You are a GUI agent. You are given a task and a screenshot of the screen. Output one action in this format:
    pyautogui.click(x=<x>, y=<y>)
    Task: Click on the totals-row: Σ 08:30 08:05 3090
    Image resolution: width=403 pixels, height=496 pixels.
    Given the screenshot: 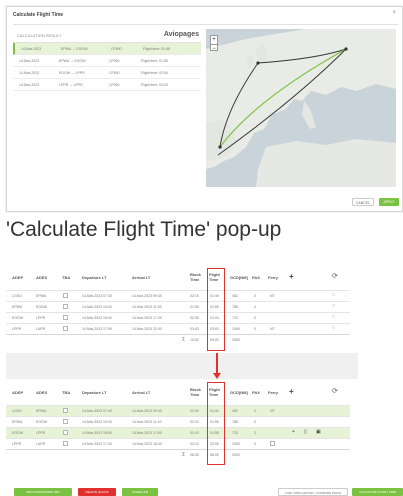 What is the action you would take?
    pyautogui.click(x=178, y=454)
    